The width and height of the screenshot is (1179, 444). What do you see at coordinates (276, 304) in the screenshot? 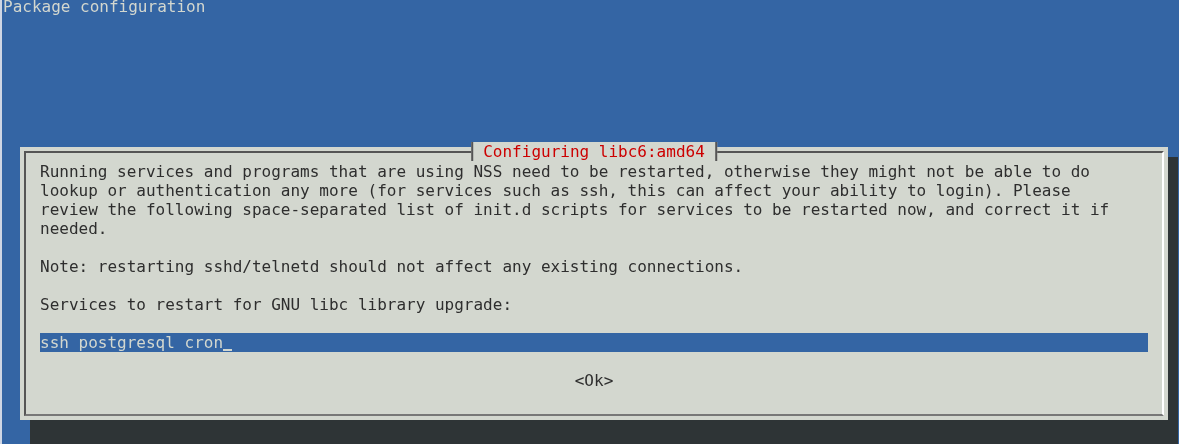
I see `message-text: Services to restart for GNU libc library upgrade:` at bounding box center [276, 304].